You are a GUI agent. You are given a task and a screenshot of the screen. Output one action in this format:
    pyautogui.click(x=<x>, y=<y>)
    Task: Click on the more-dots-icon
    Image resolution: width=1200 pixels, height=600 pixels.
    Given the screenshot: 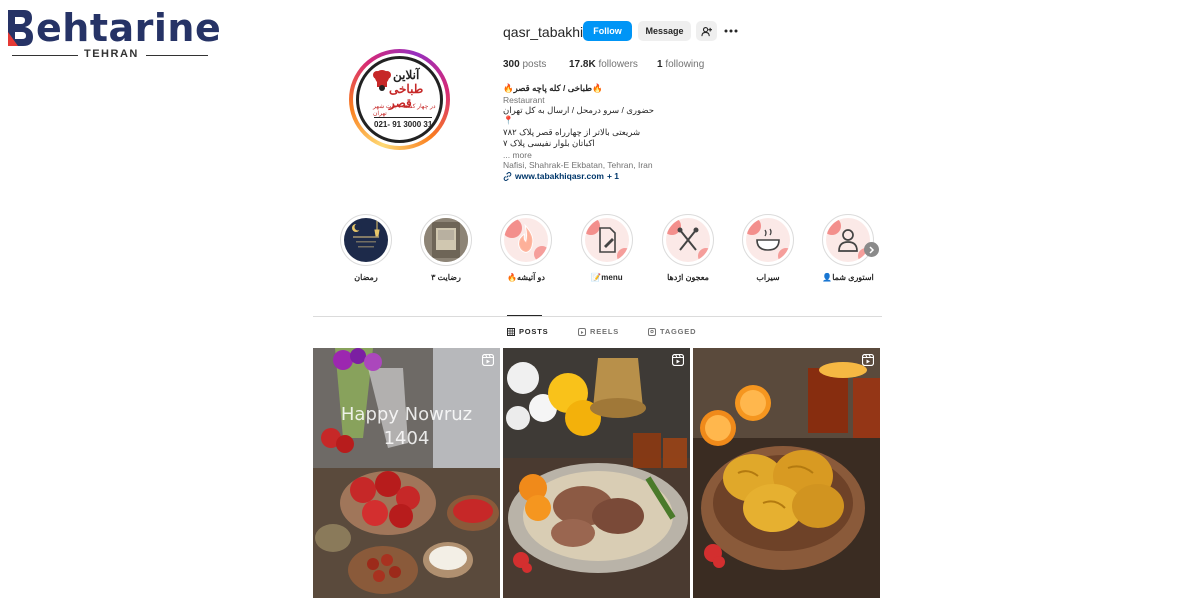 What is the action you would take?
    pyautogui.click(x=731, y=31)
    